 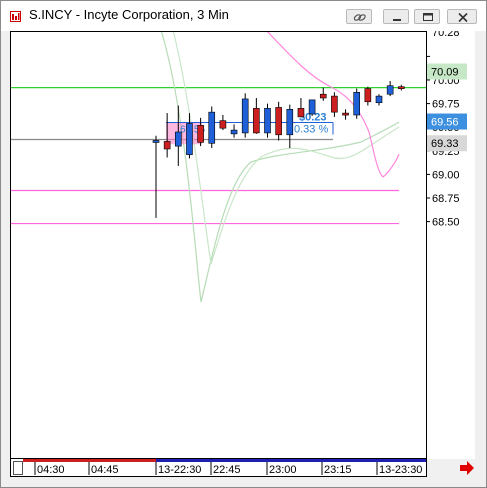 I want to click on app-icon, so click(x=15, y=16).